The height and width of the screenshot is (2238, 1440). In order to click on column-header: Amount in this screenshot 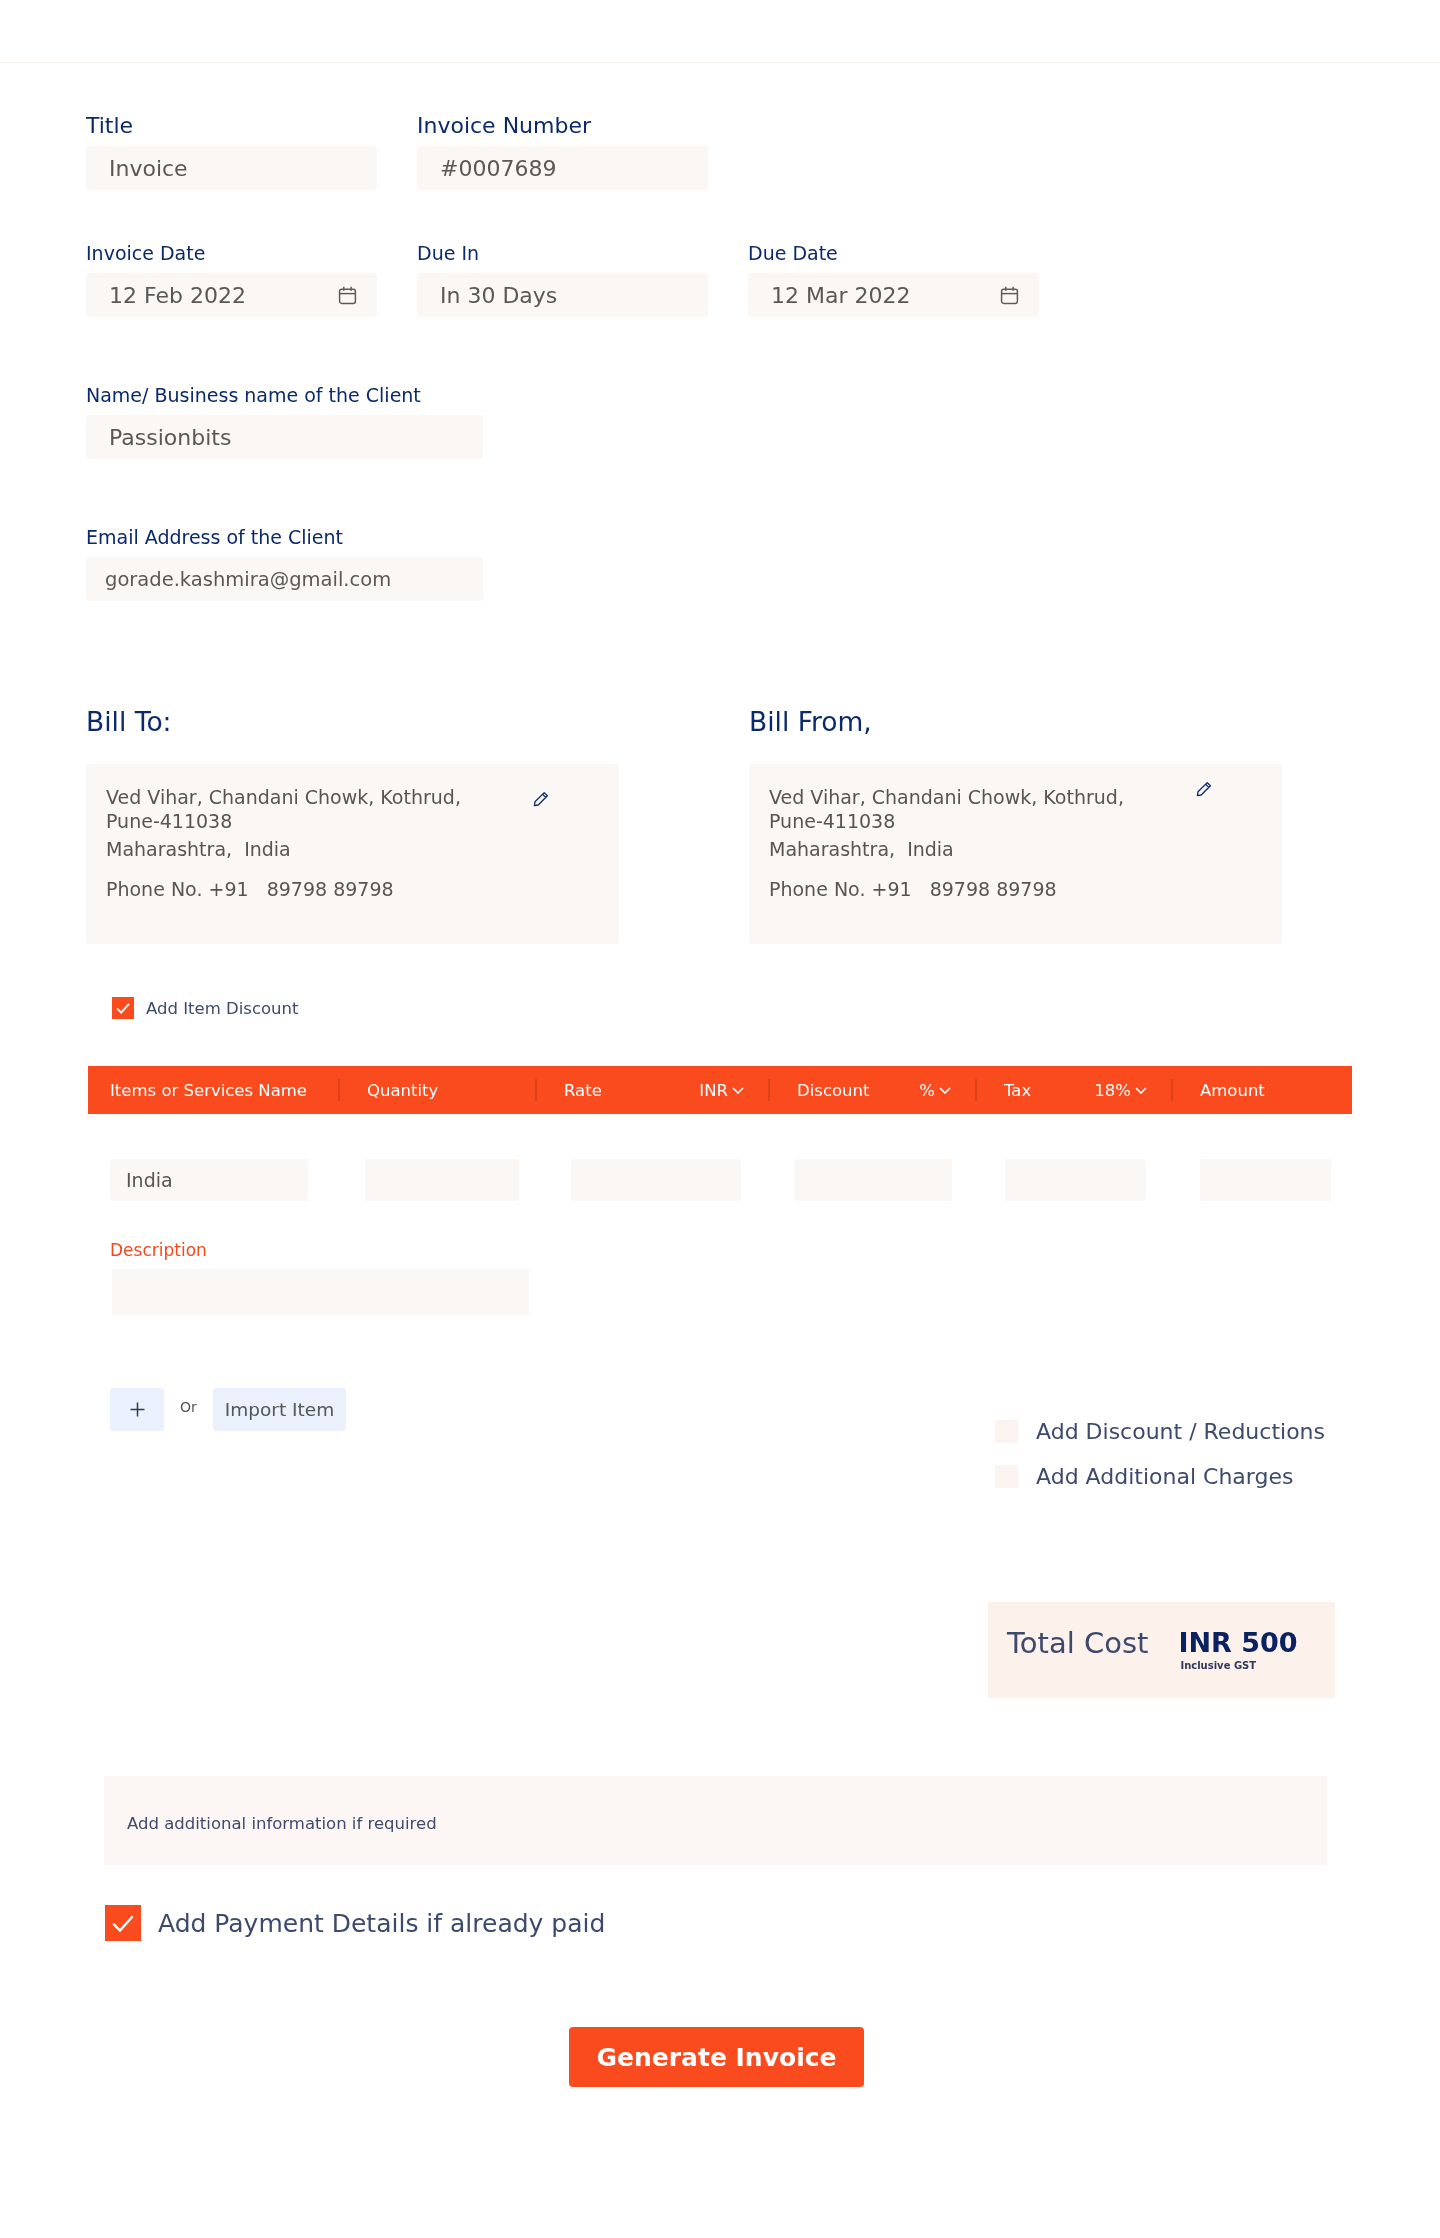, I will do `click(1232, 1090)`.